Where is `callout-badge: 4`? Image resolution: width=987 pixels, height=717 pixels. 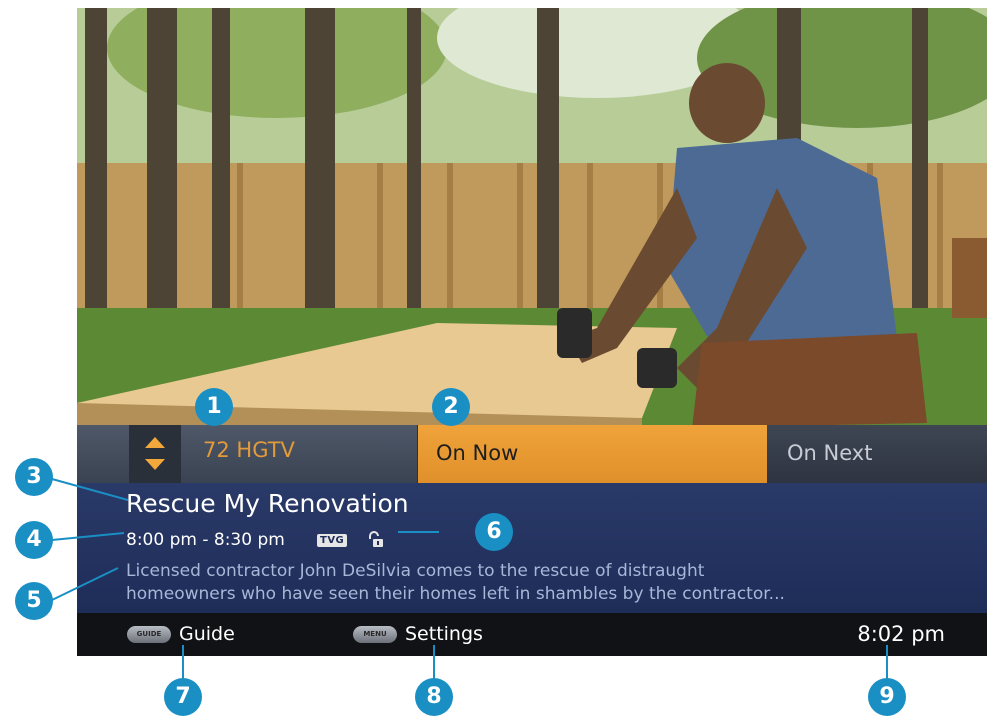
callout-badge: 4 is located at coordinates (34, 540).